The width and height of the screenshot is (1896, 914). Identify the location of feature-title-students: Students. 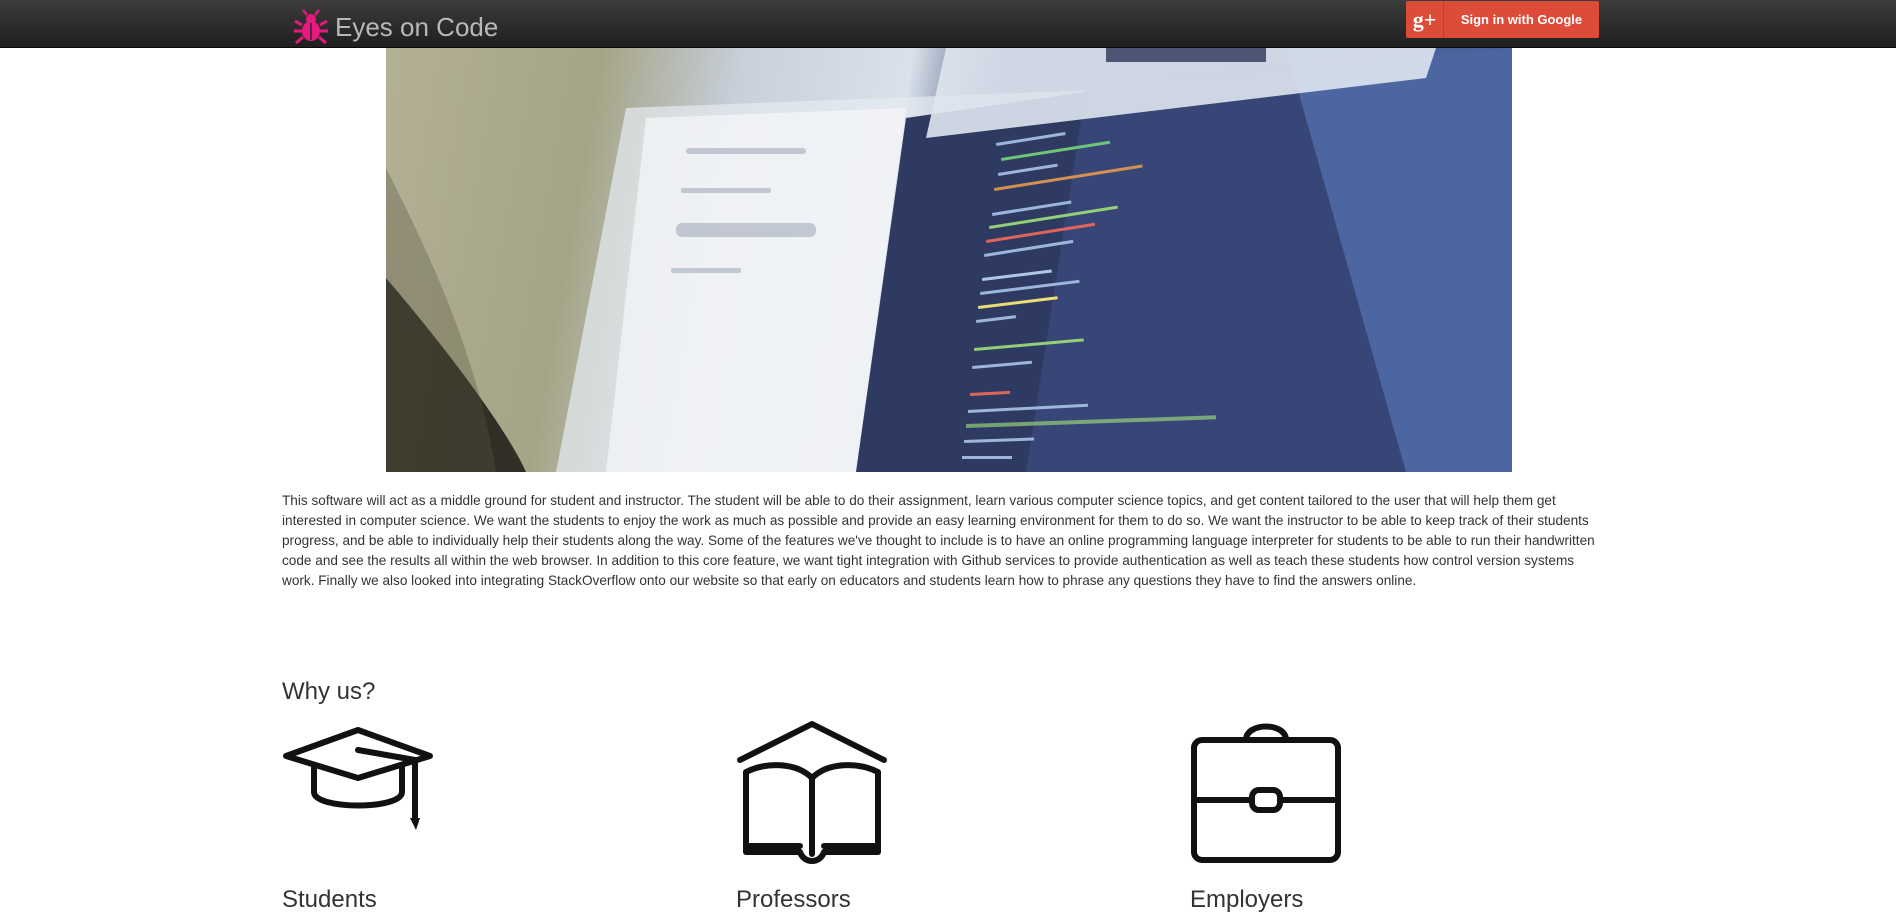
(329, 899).